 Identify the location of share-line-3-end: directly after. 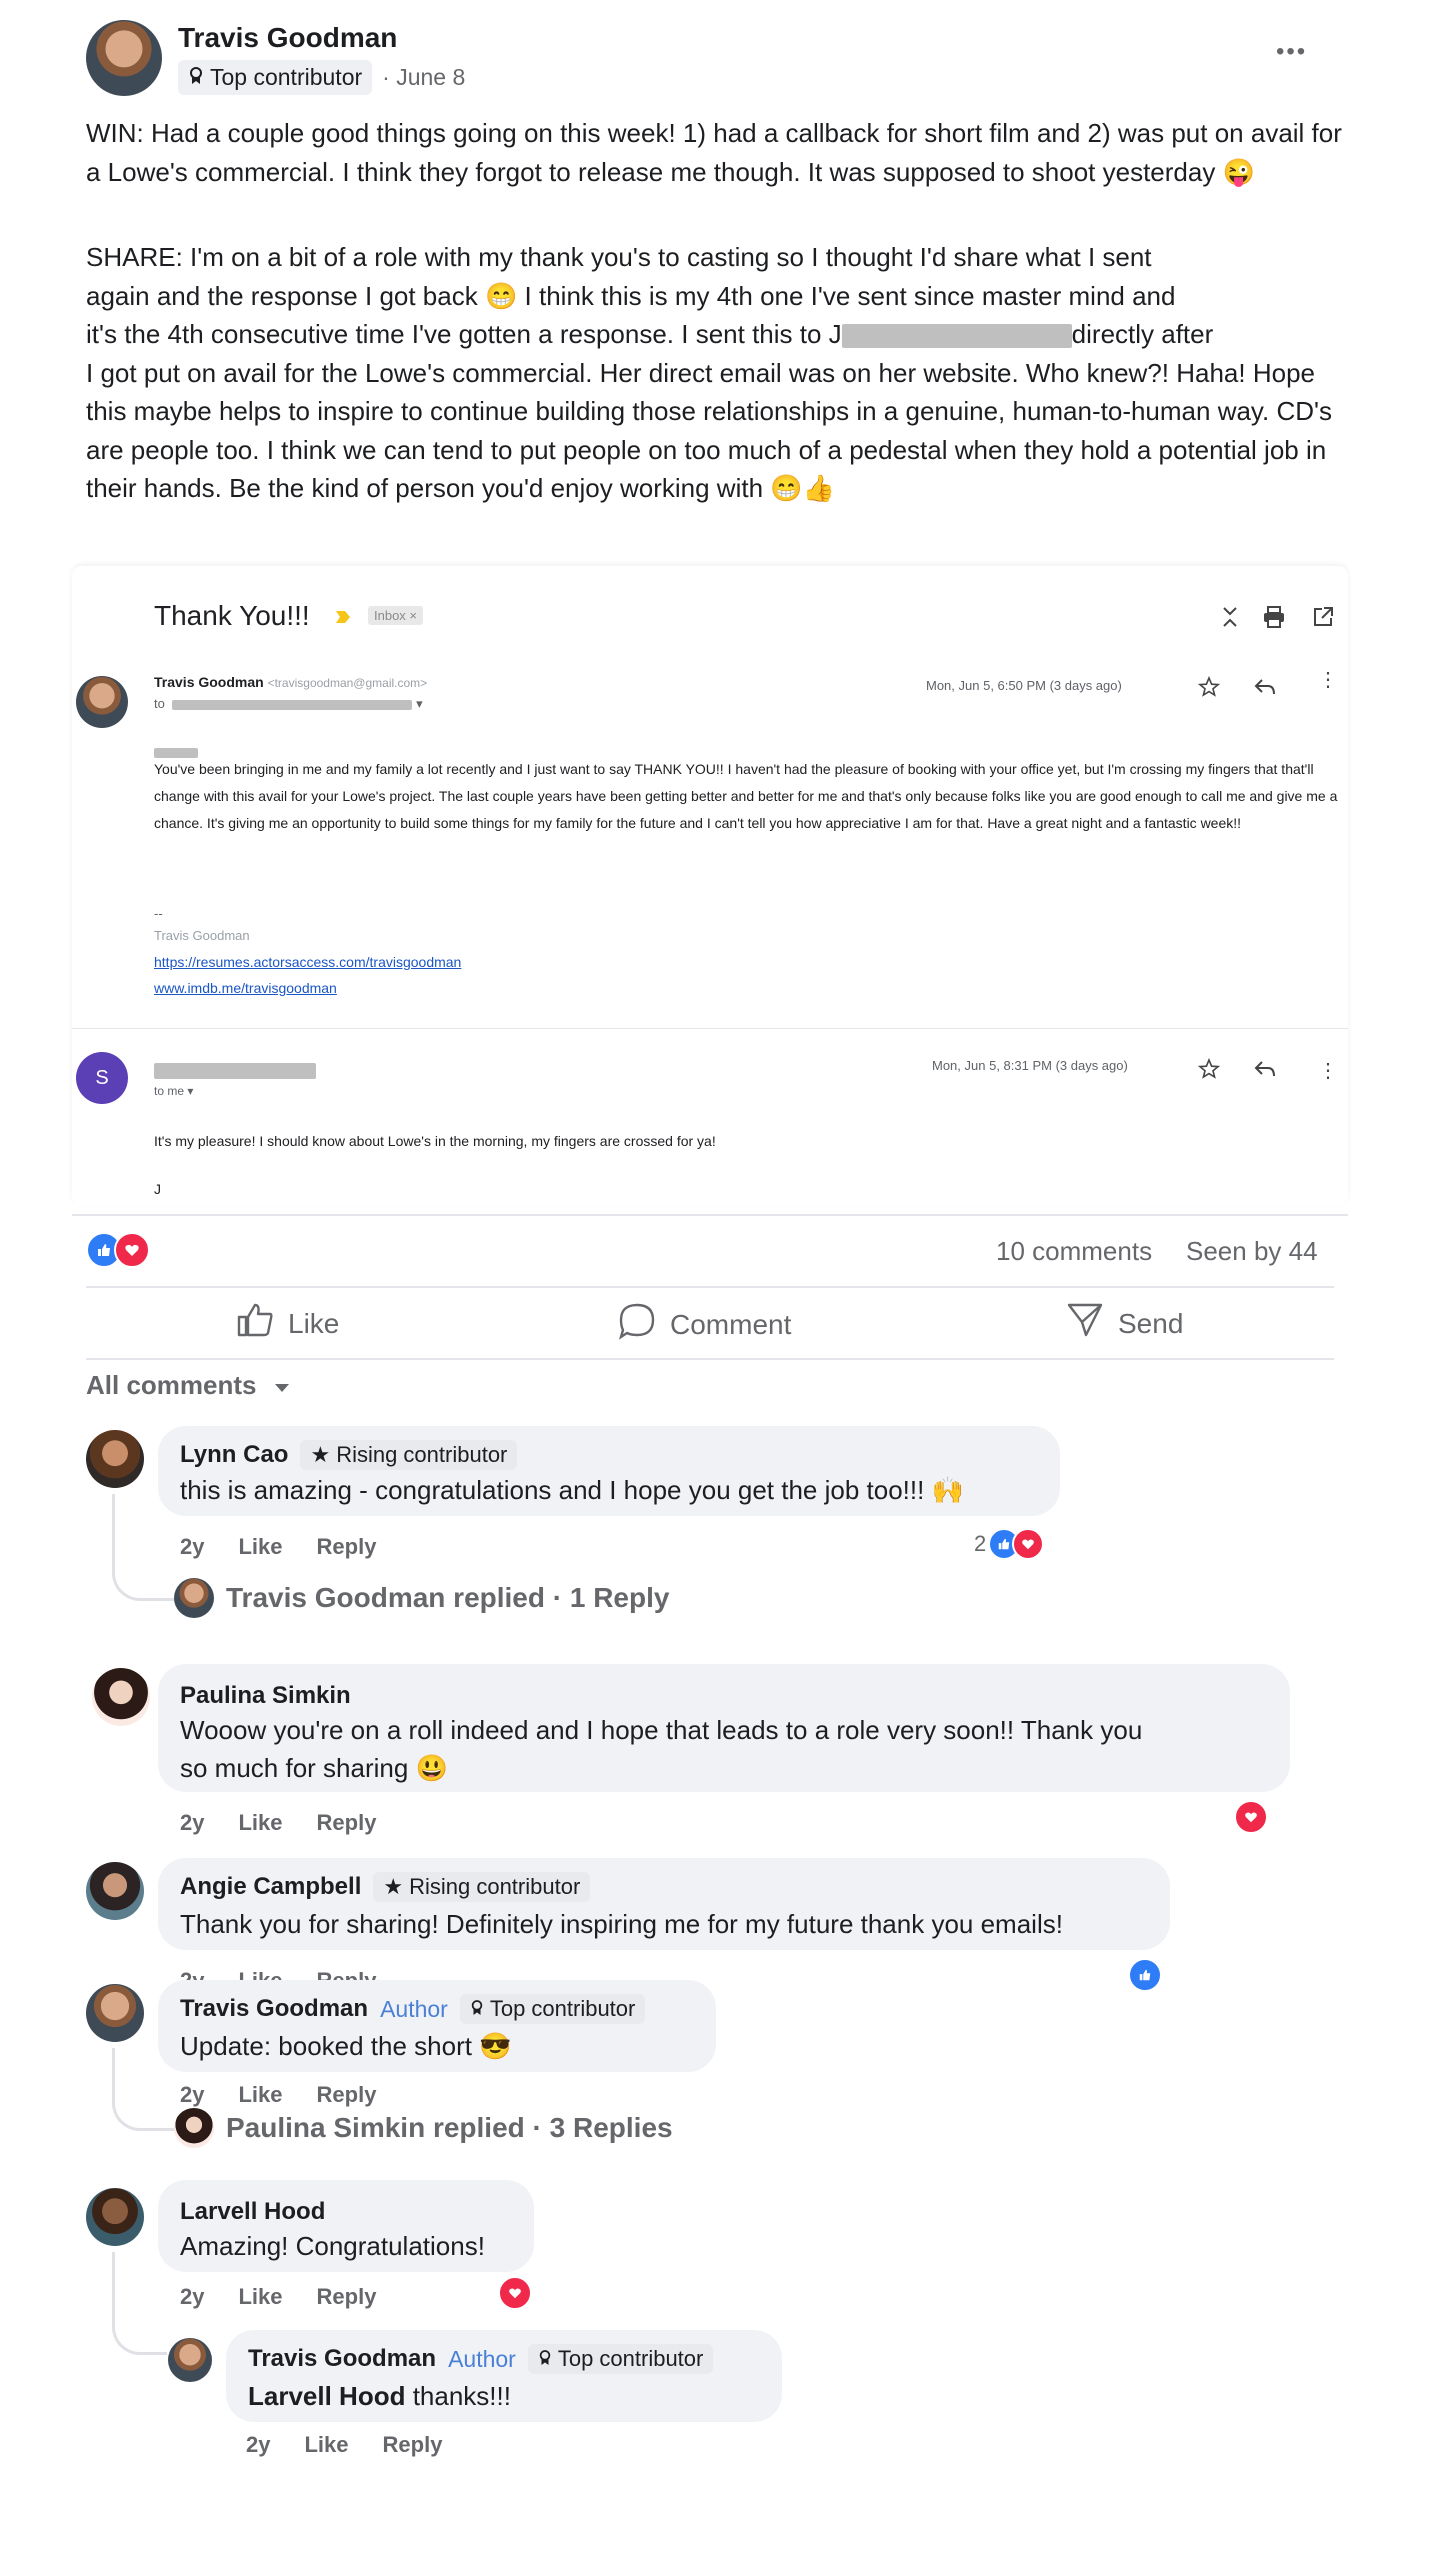
(1142, 334).